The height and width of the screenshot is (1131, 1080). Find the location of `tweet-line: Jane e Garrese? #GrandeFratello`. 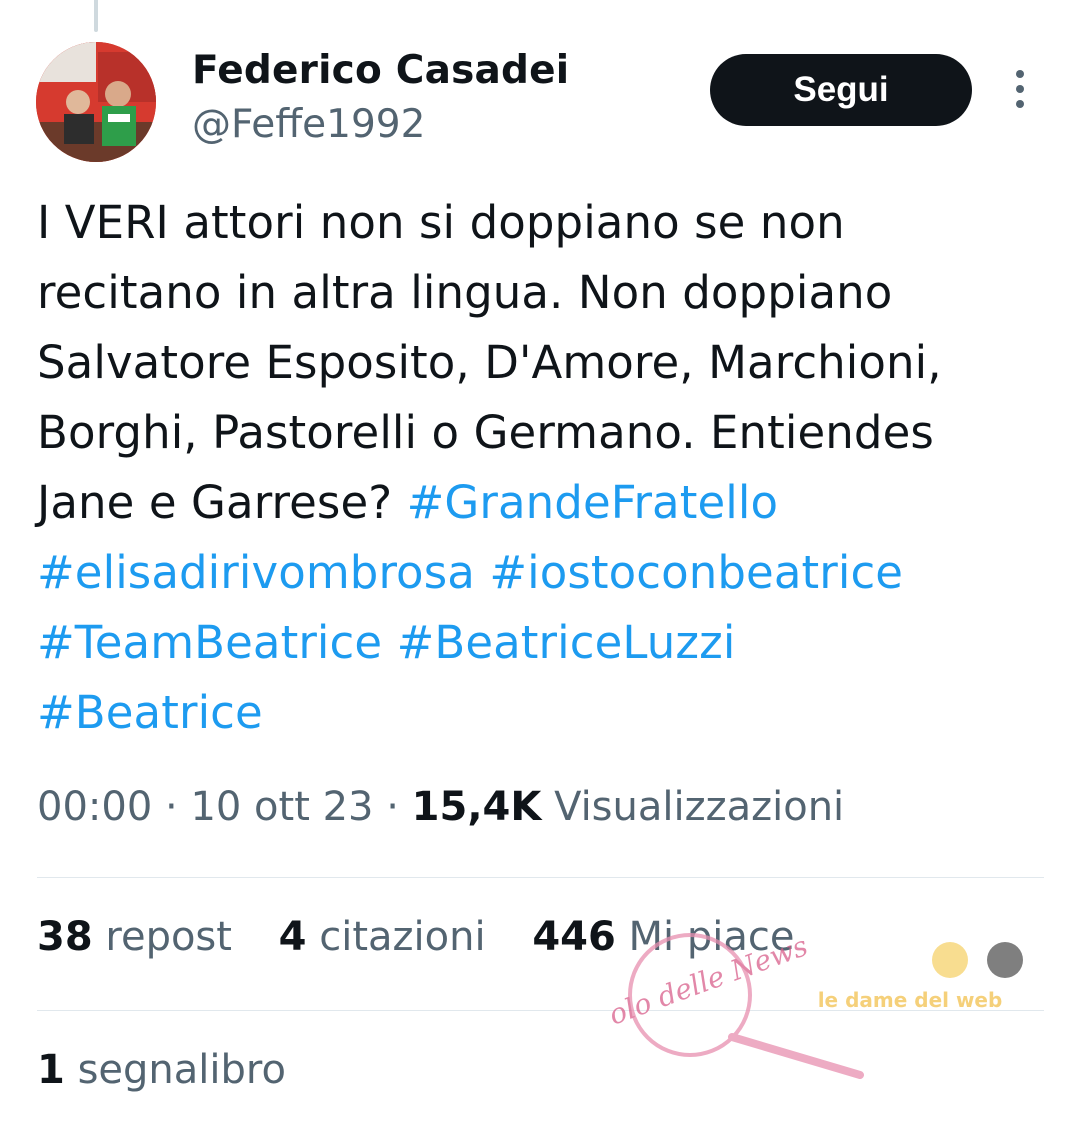

tweet-line: Jane e Garrese? #GrandeFratello is located at coordinates (542, 503).